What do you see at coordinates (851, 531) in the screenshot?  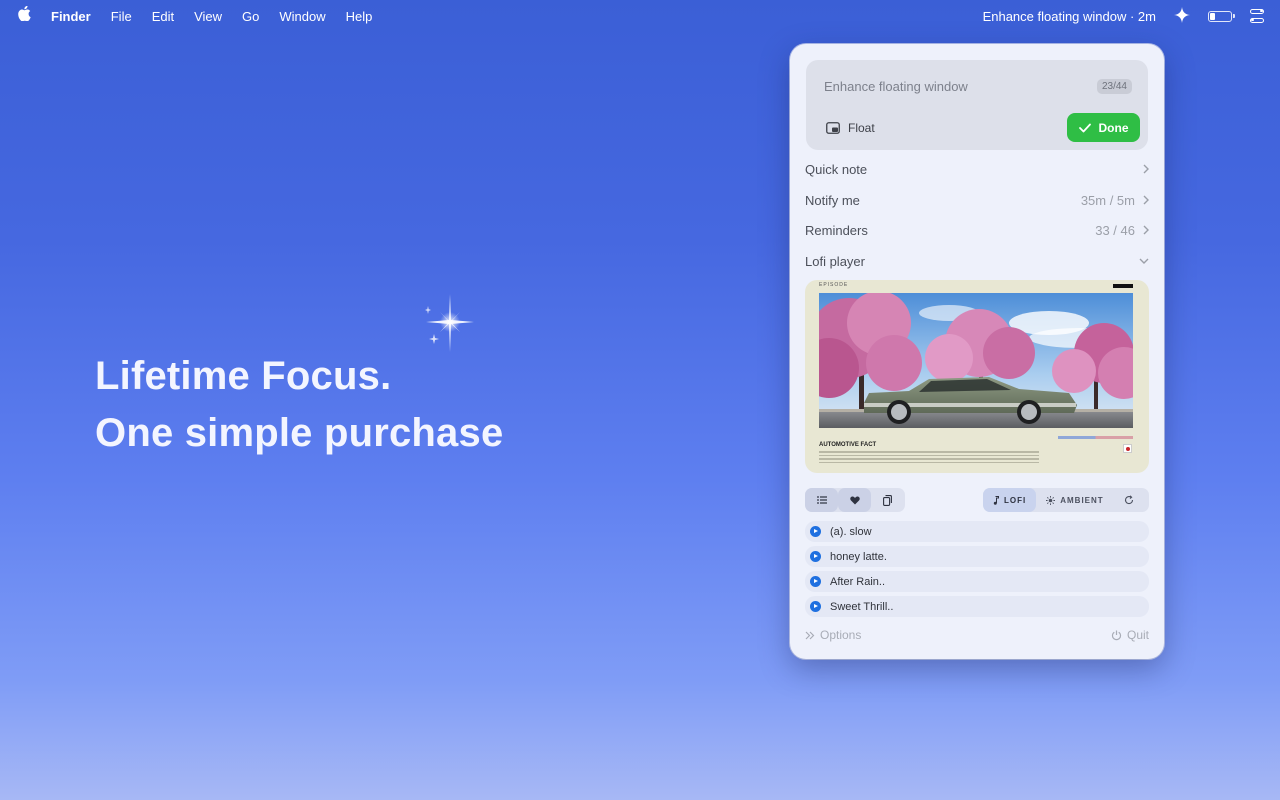 I see `track-title: (a). slow` at bounding box center [851, 531].